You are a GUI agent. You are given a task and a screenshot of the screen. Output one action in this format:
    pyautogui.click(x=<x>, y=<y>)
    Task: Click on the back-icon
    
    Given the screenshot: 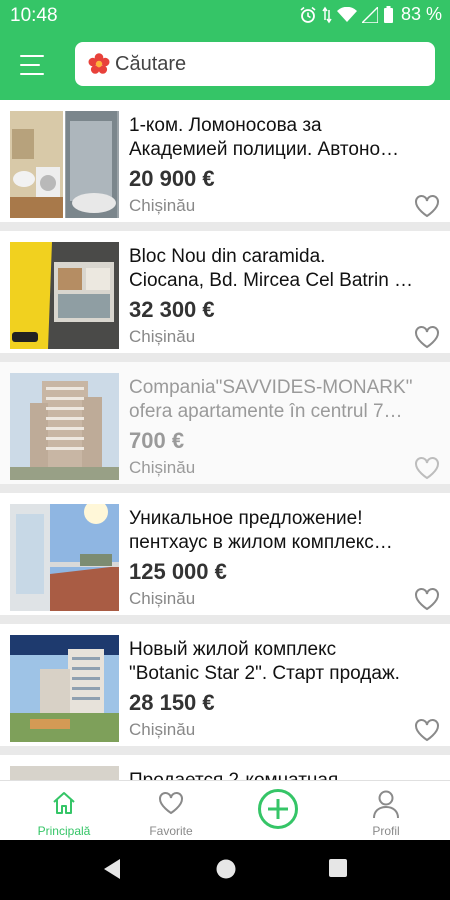 What is the action you would take?
    pyautogui.click(x=112, y=869)
    